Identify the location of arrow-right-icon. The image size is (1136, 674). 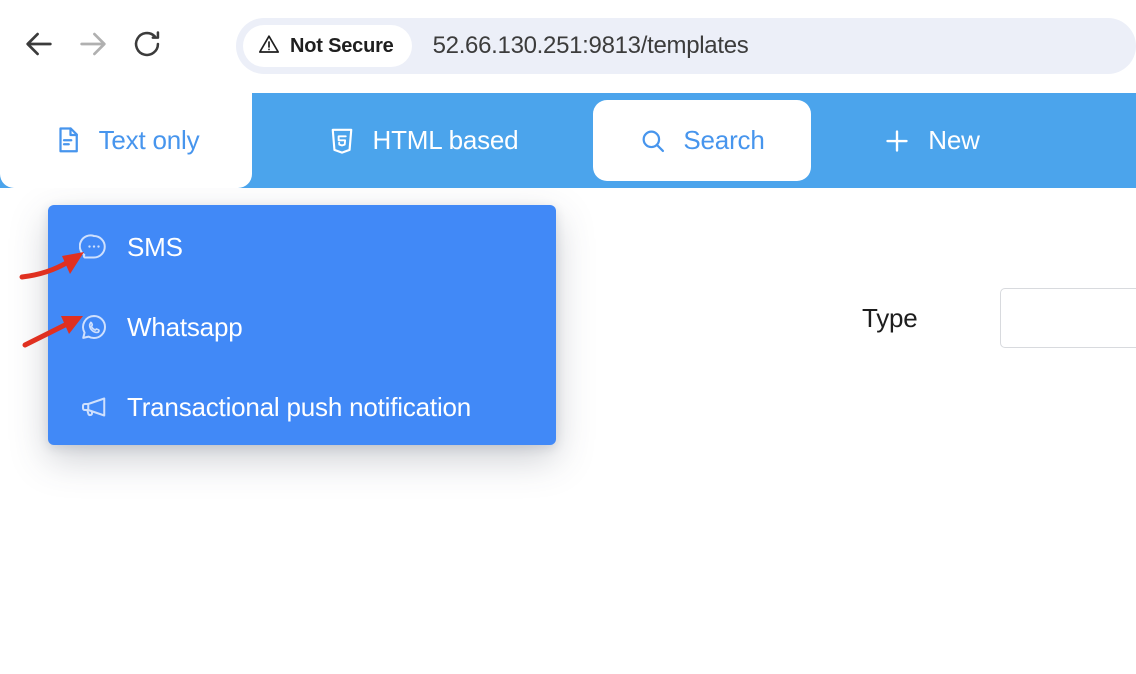
(93, 46).